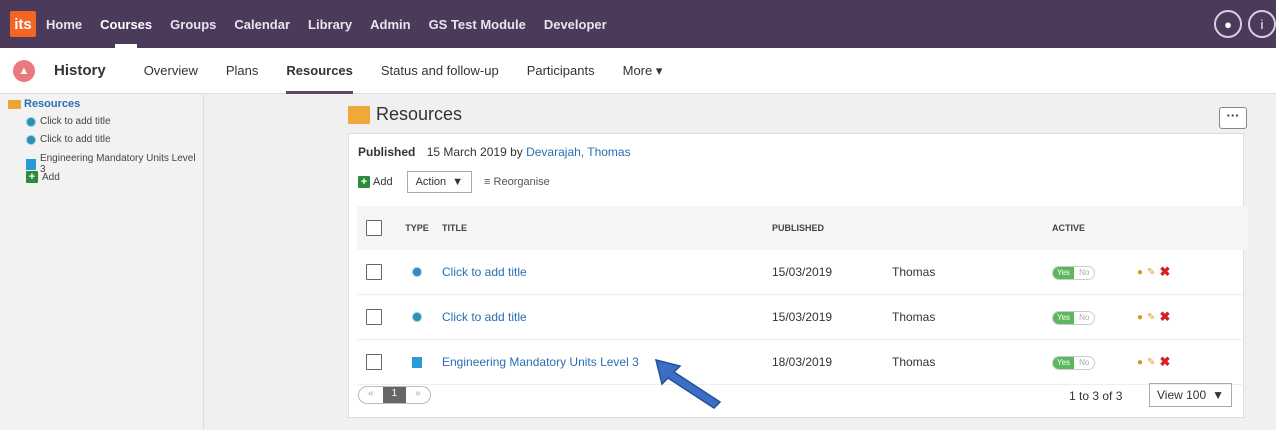 This screenshot has height=430, width=1276. Describe the element at coordinates (1069, 228) in the screenshot. I see `col-active: ACTIVE` at that location.